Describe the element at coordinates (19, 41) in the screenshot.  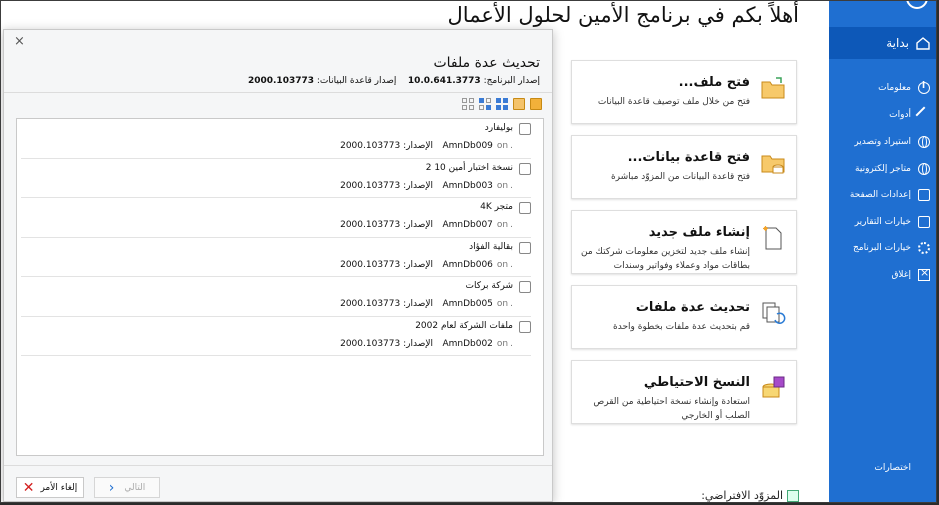
I see `close-icon: ×` at that location.